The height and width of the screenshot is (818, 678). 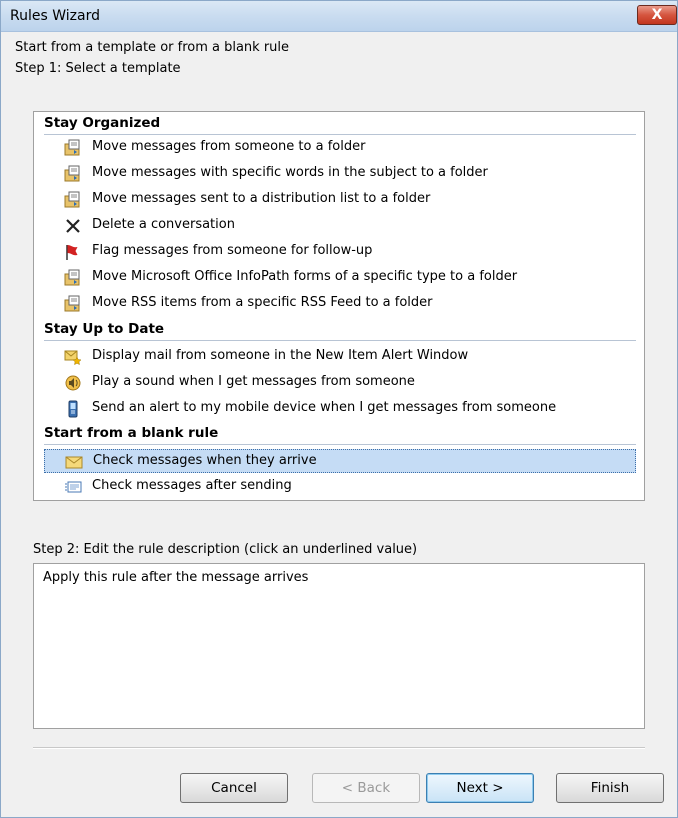 I want to click on sent-message-icon, so click(x=73, y=487).